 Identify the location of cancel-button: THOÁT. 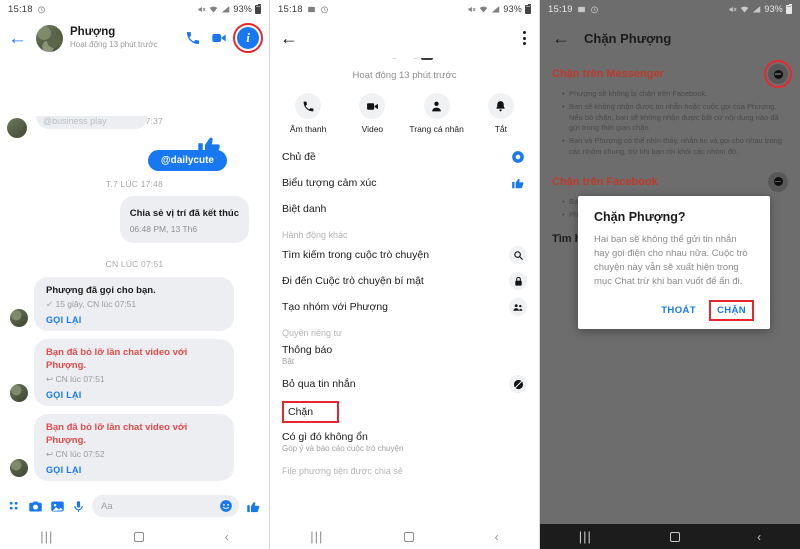
(678, 310).